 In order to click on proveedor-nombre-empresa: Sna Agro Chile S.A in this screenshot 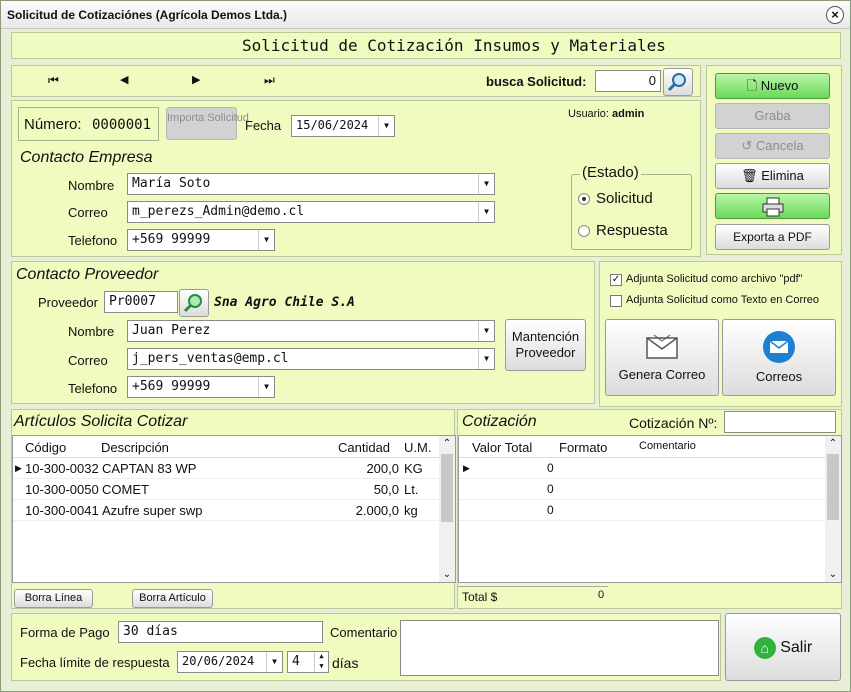, I will do `click(284, 302)`.